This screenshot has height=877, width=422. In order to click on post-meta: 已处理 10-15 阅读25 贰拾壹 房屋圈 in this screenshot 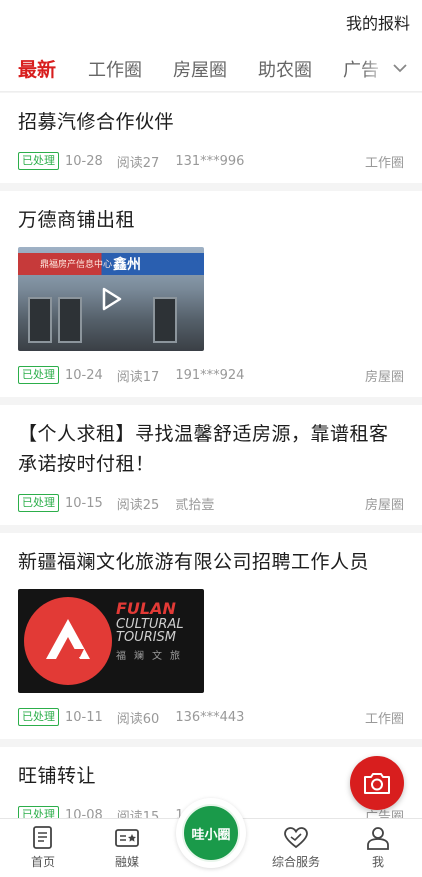, I will do `click(211, 503)`.